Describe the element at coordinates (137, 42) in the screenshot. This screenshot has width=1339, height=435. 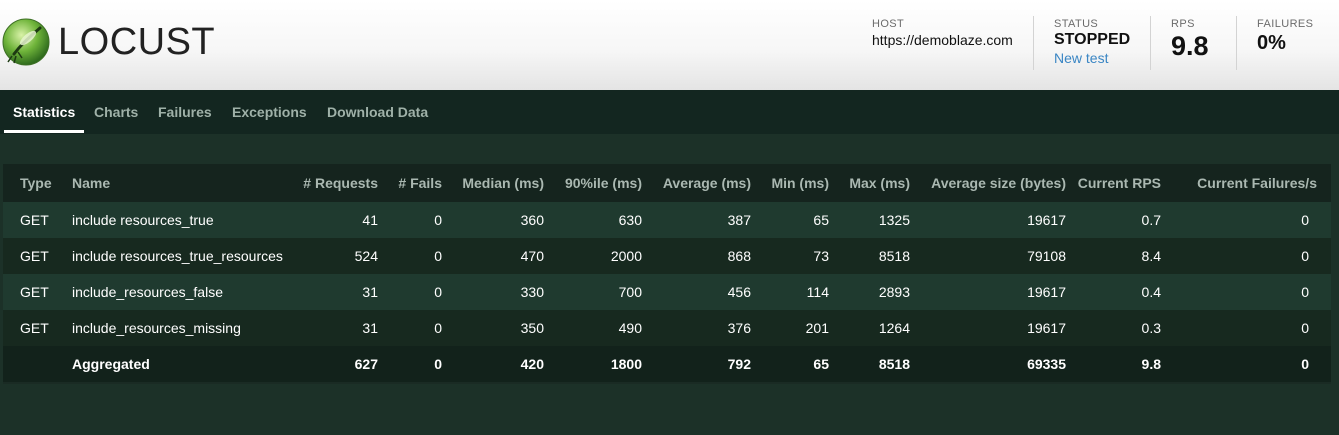
I see `brand-wordmark: LOCUST` at that location.